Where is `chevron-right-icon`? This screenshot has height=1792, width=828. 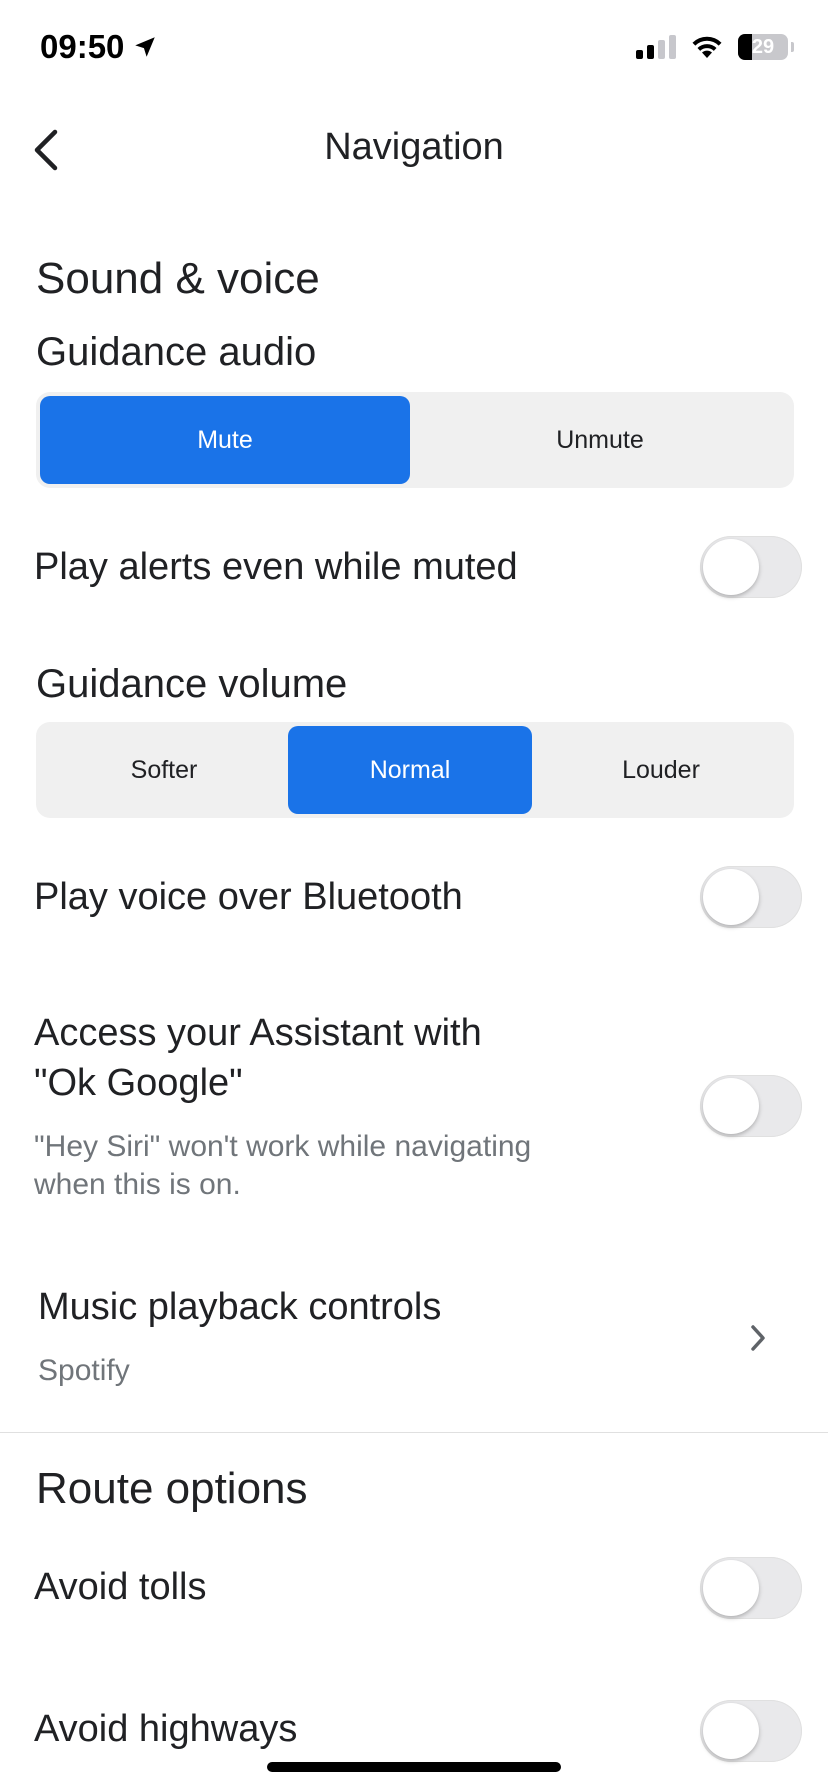 chevron-right-icon is located at coordinates (758, 1338).